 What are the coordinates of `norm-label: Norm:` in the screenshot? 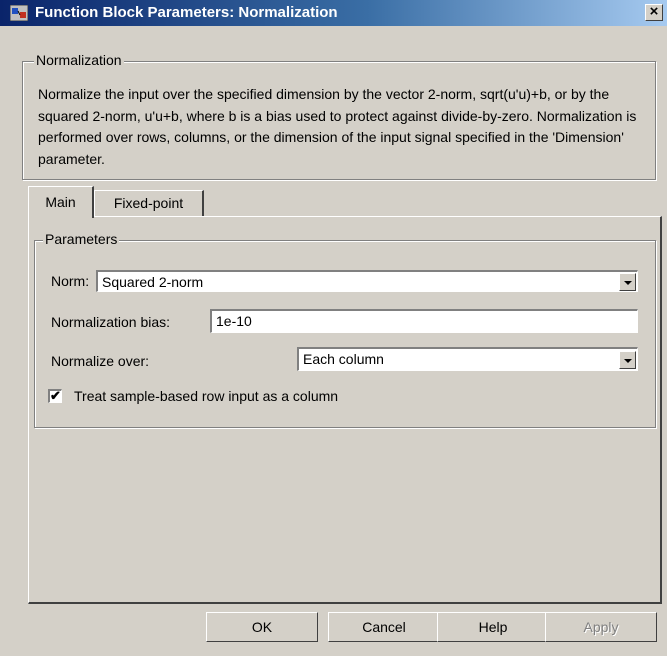 It's located at (70, 281).